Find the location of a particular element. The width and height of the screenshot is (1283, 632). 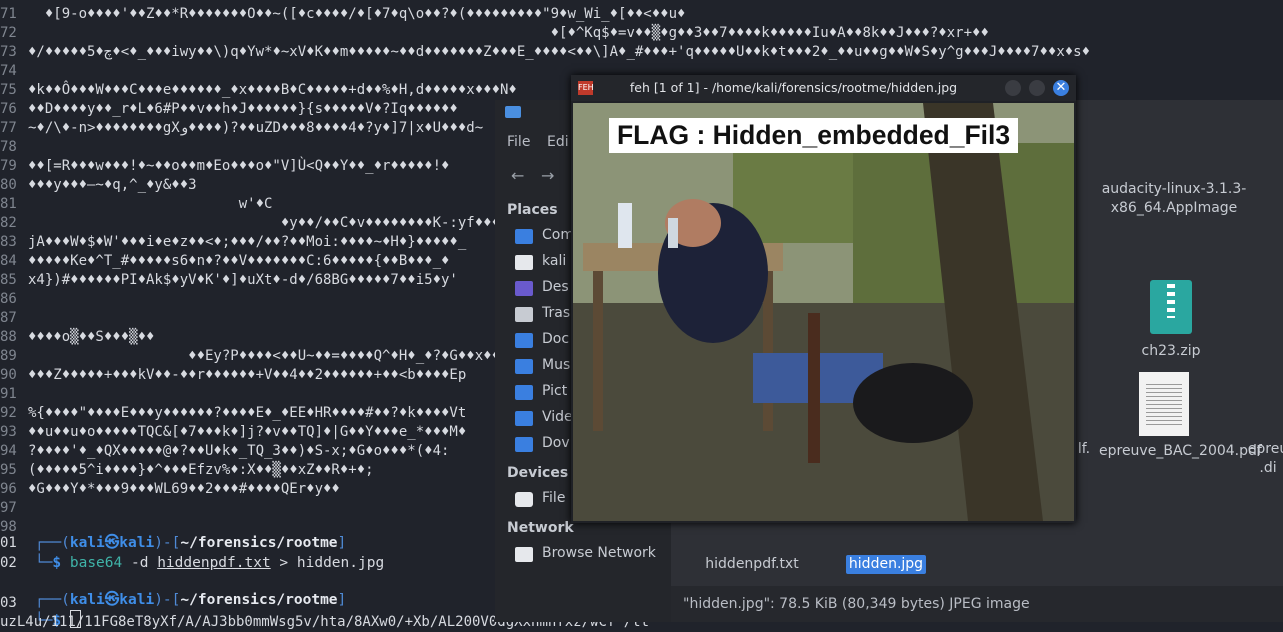

network-heading: Network is located at coordinates (540, 528).